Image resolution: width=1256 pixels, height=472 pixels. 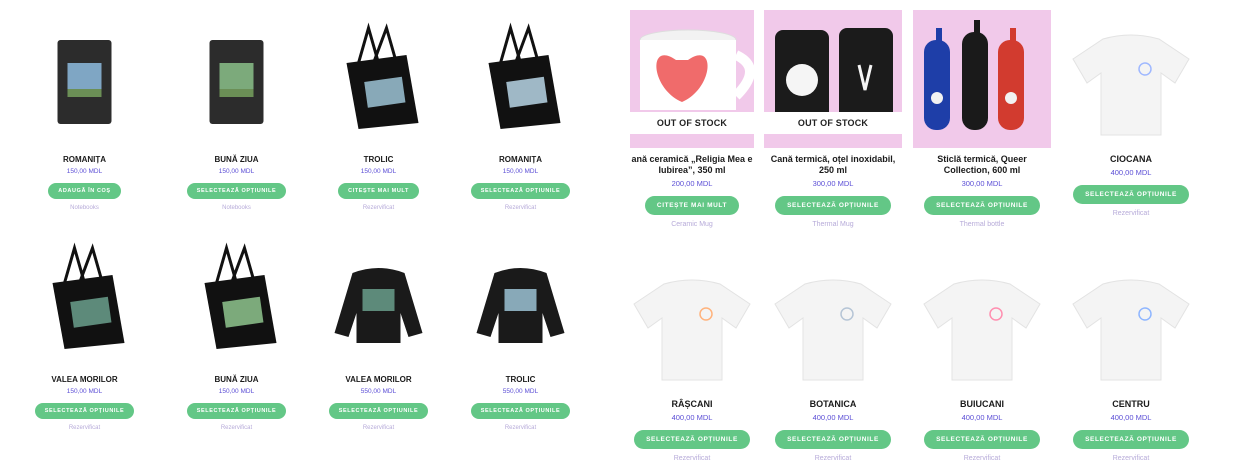 I want to click on product-name: CIOCANA, so click(x=1131, y=159).